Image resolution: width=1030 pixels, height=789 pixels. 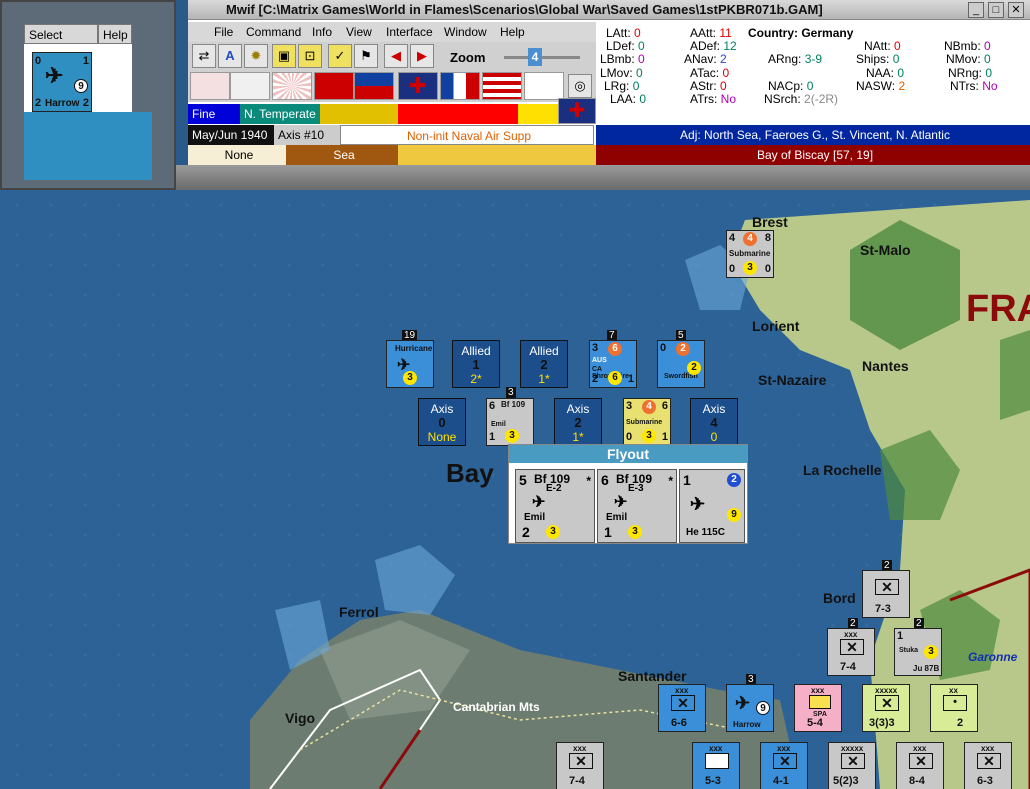 I want to click on axis-summary-1: Axis 0 None, so click(x=442, y=422).